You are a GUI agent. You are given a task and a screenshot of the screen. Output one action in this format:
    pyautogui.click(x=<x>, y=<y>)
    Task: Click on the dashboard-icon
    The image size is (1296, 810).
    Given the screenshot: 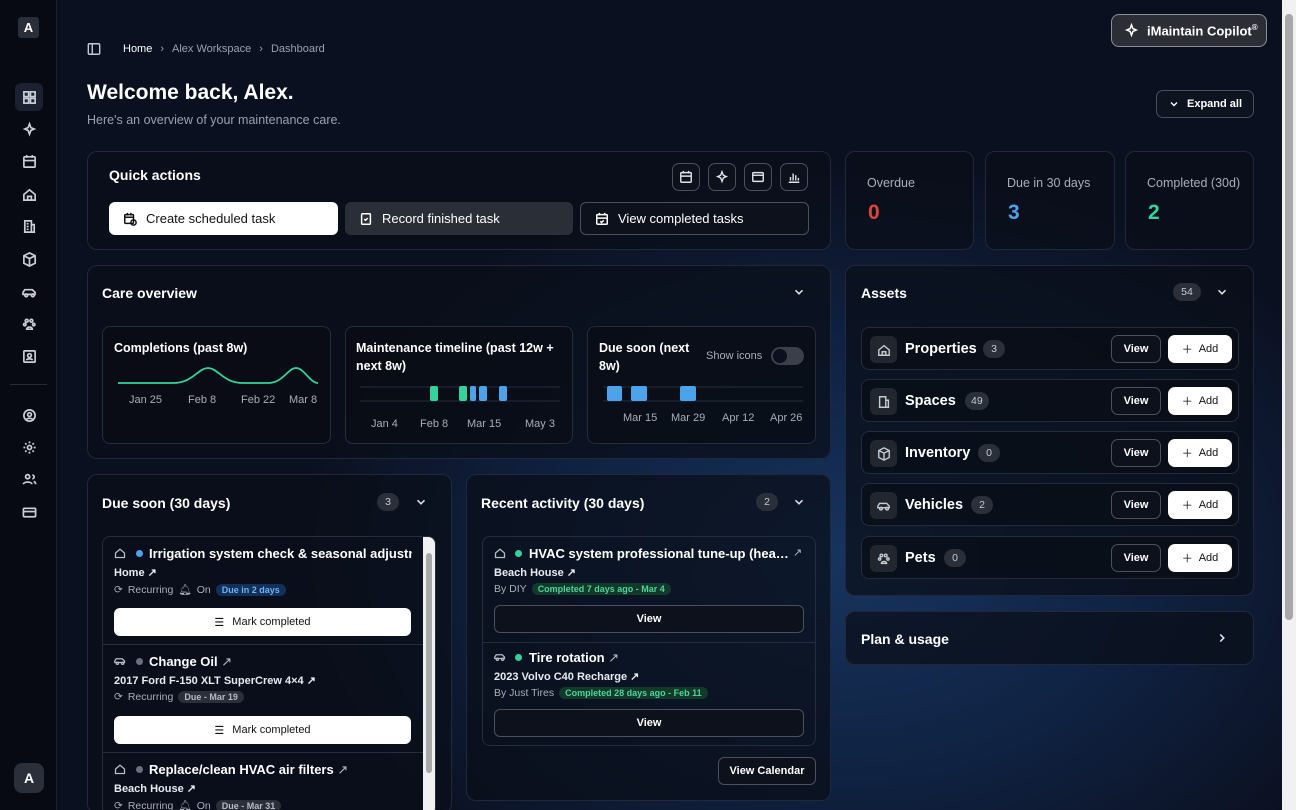 What is the action you would take?
    pyautogui.click(x=29, y=97)
    